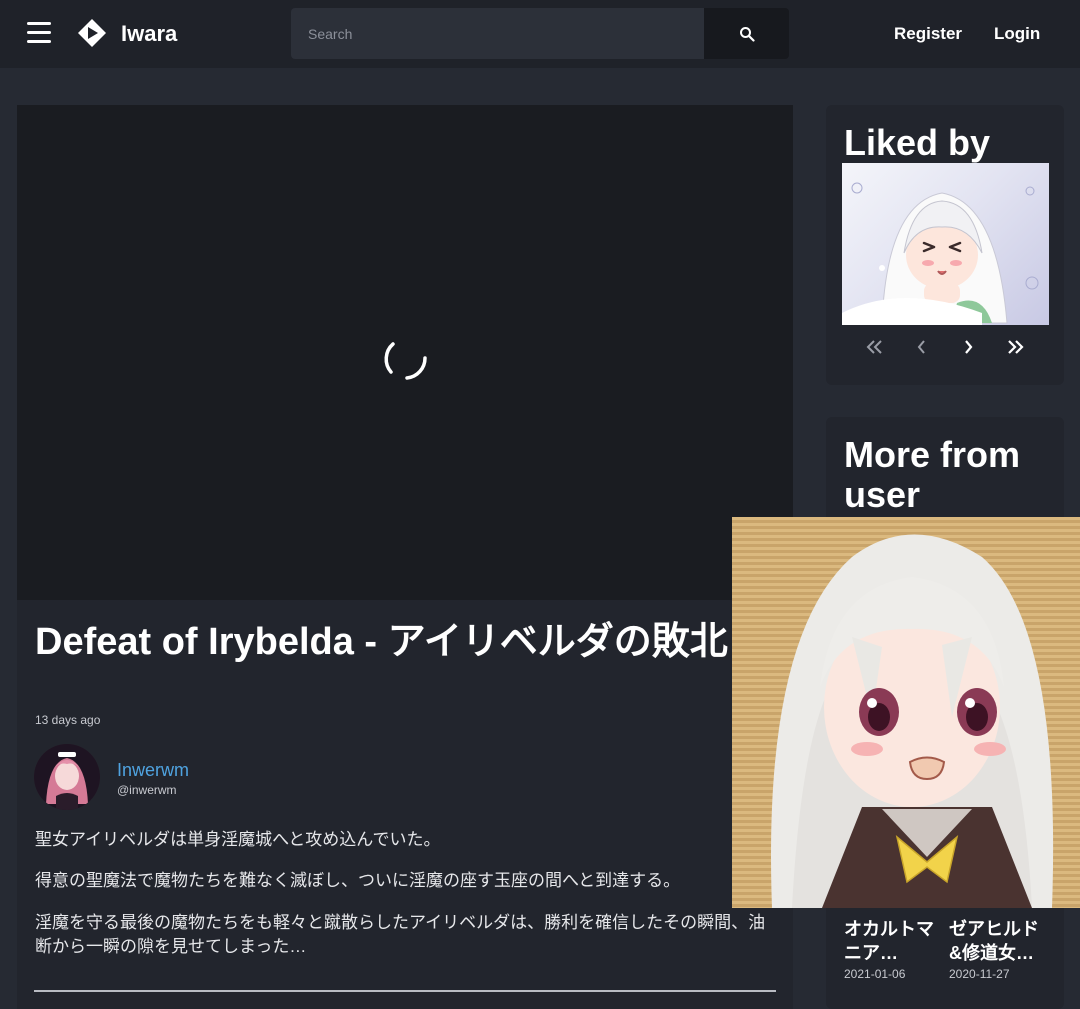 This screenshot has height=1009, width=1080. I want to click on description-paragraph: 聖女アイリベルダは単身淫魔城へと攻め込んでいた。, so click(238, 839).